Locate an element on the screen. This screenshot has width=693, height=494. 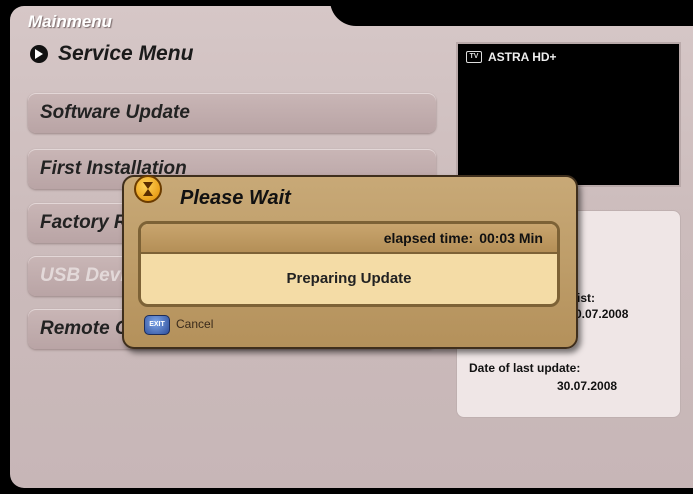
menu-item-software-update: Software Update is located at coordinates (232, 113).